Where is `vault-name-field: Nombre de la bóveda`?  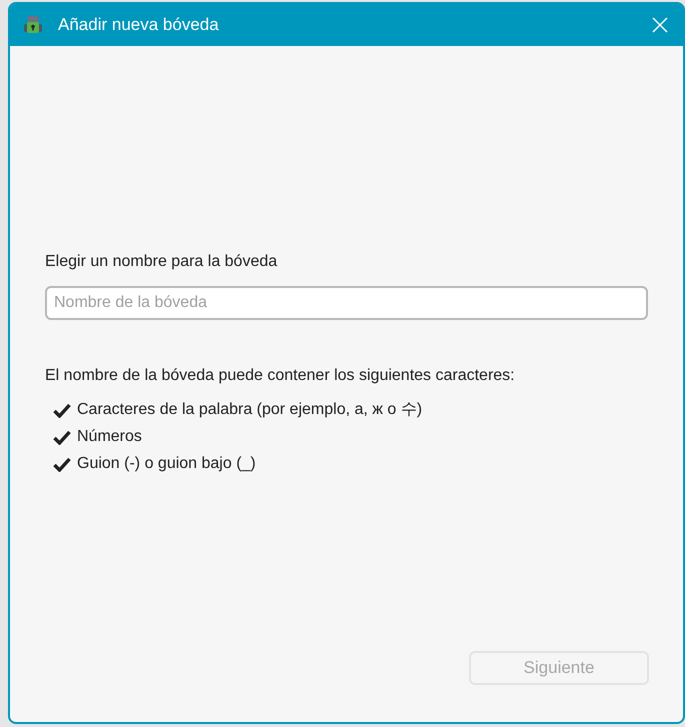
vault-name-field: Nombre de la bóveda is located at coordinates (346, 303).